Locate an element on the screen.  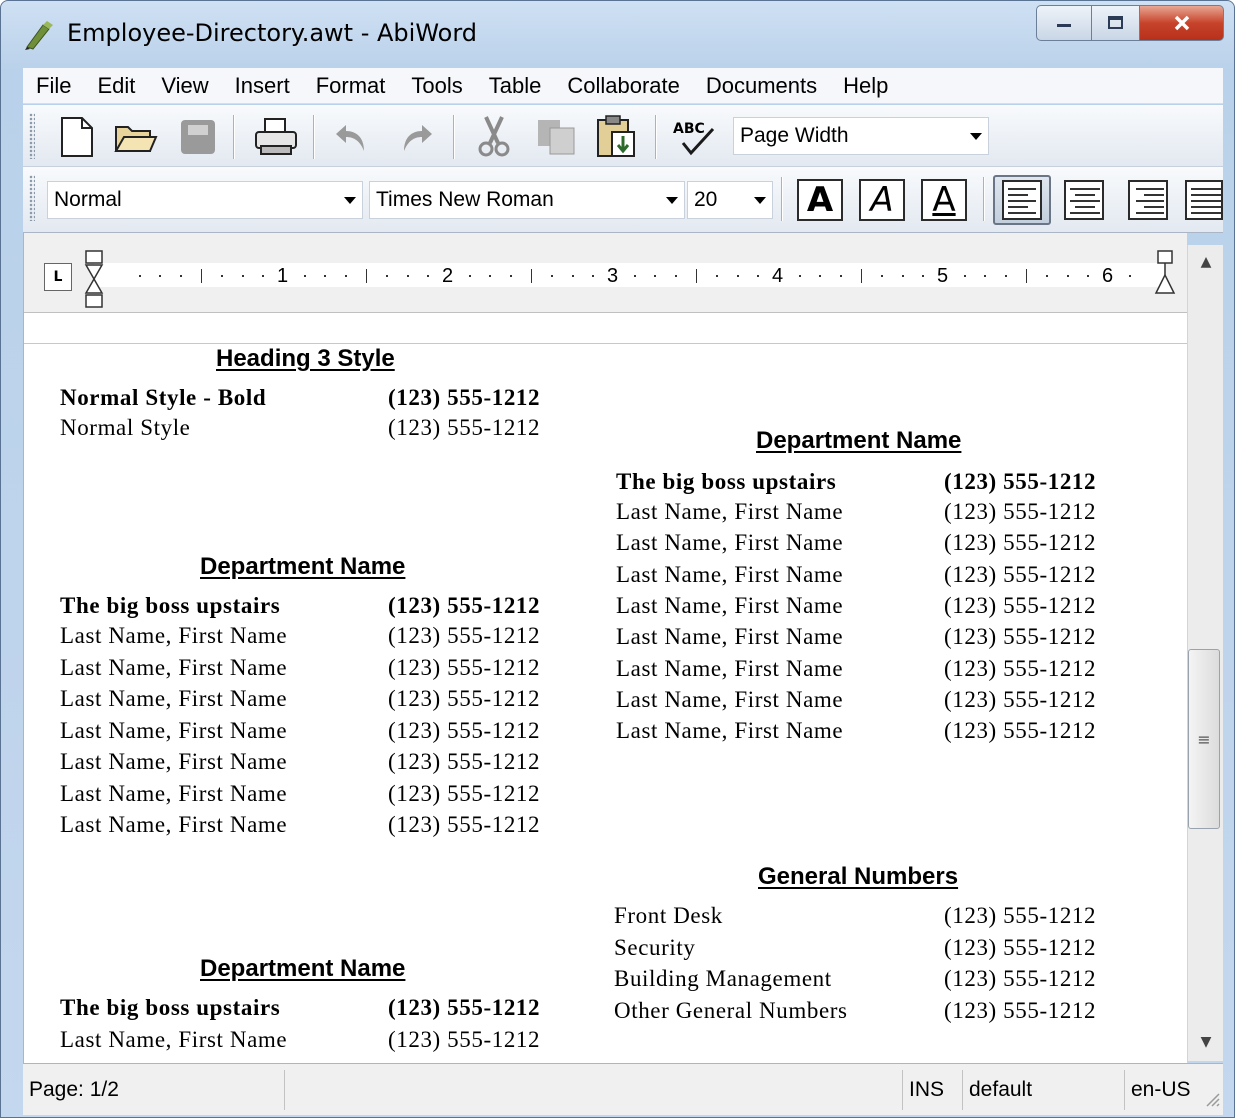
font-select: Times New Roman is located at coordinates (527, 200).